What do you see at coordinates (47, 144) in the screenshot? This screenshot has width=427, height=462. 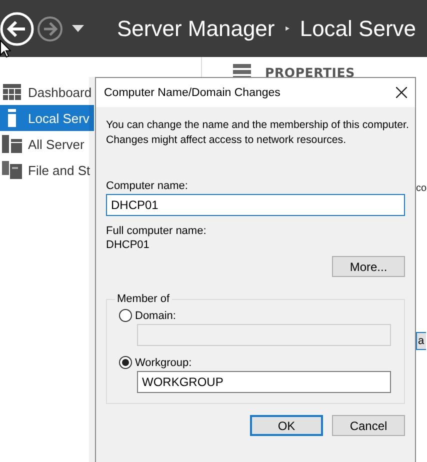 I see `sidebar-item: All Server` at bounding box center [47, 144].